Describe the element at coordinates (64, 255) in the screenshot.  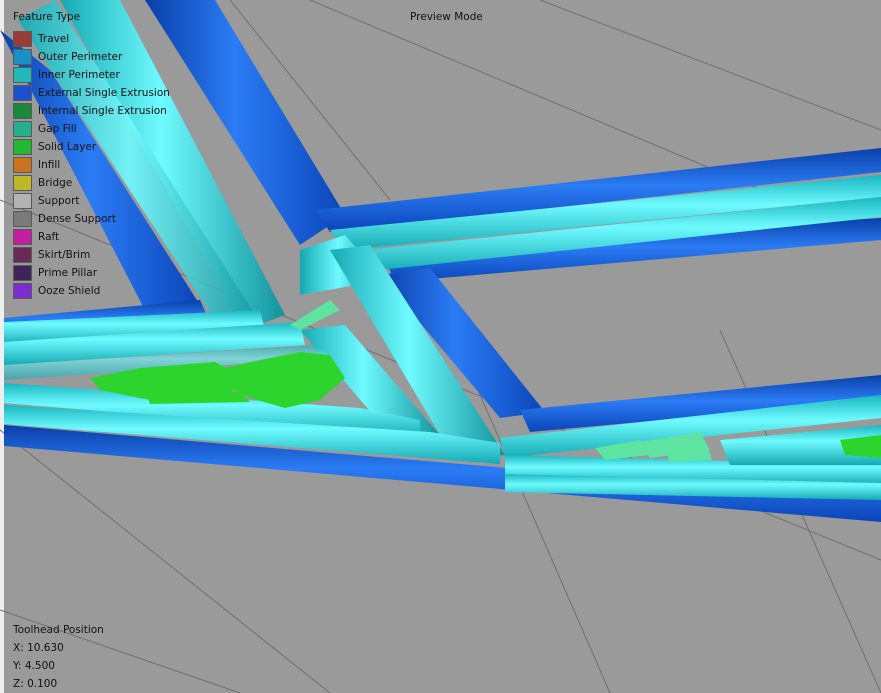
I see `legend-label: Skirt/Brim` at that location.